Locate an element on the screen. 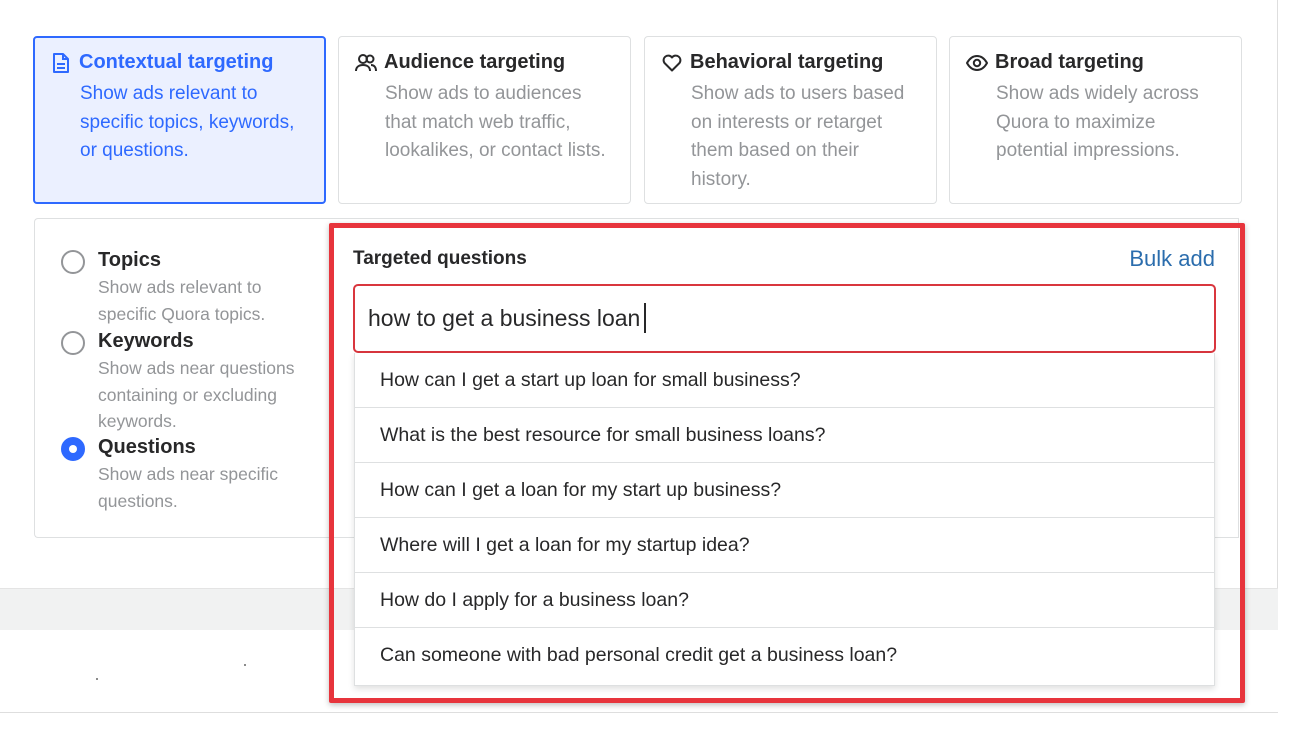 This screenshot has width=1308, height=754. radio-topics is located at coordinates (73, 262).